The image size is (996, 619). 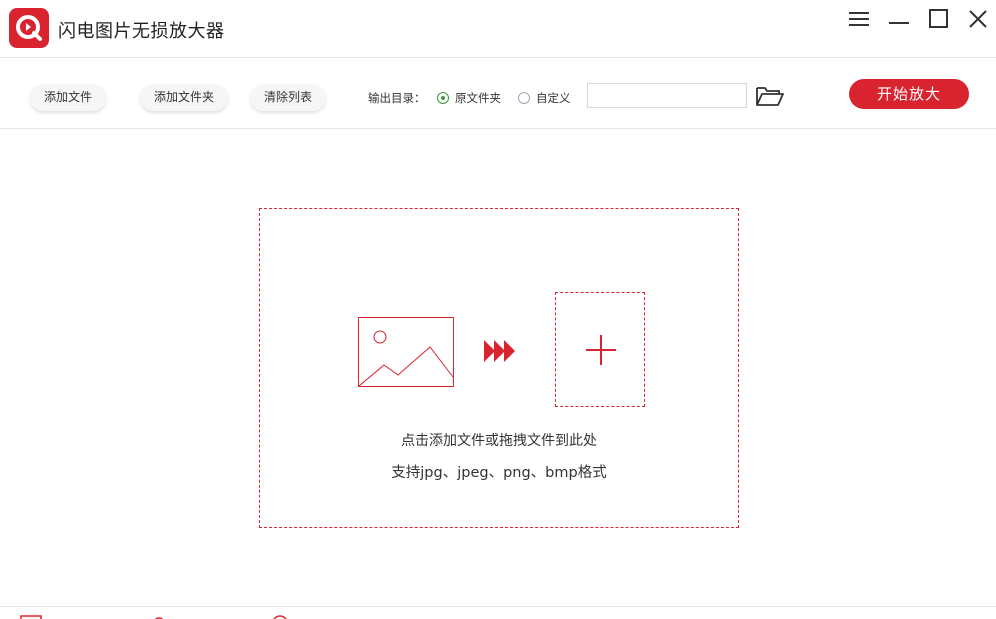 I want to click on radio-custom: 自定义, so click(x=544, y=98).